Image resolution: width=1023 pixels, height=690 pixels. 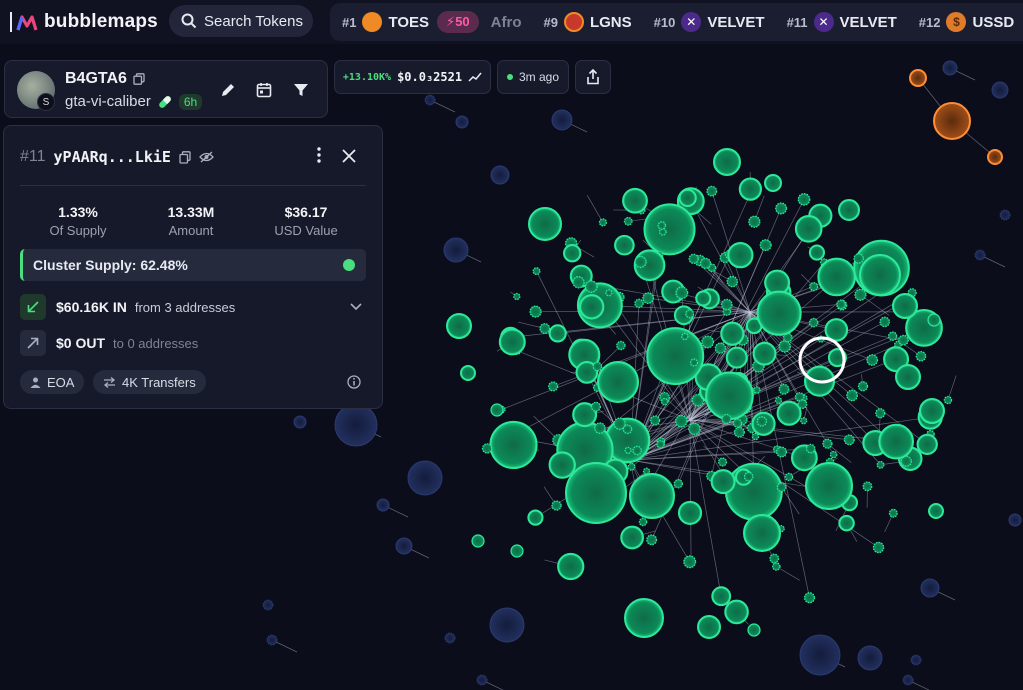 What do you see at coordinates (350, 157) in the screenshot?
I see `close-panel-button` at bounding box center [350, 157].